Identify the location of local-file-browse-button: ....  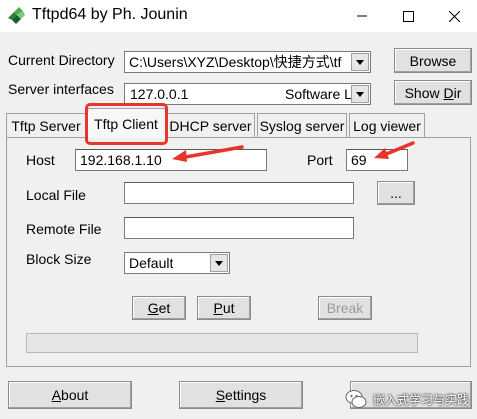
(396, 193).